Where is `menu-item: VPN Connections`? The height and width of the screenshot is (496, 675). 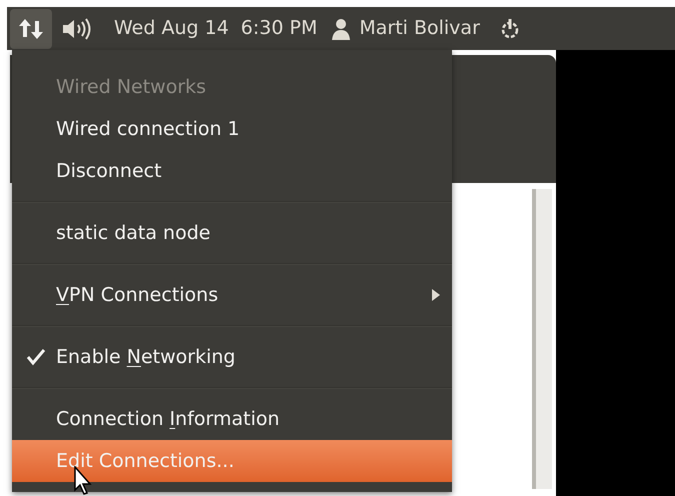
menu-item: VPN Connections is located at coordinates (232, 295).